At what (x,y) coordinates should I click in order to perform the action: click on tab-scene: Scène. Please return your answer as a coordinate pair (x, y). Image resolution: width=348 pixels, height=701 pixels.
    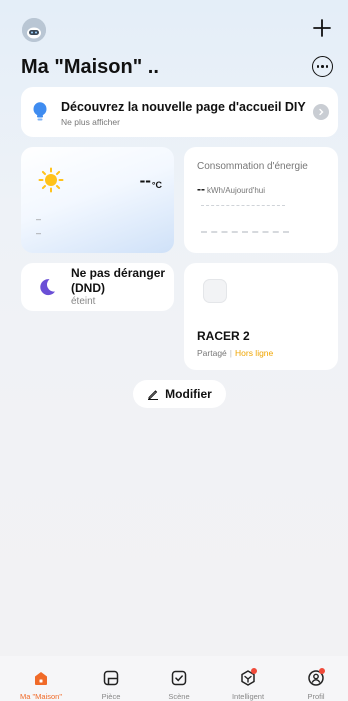
    Looking at the image, I should click on (179, 678).